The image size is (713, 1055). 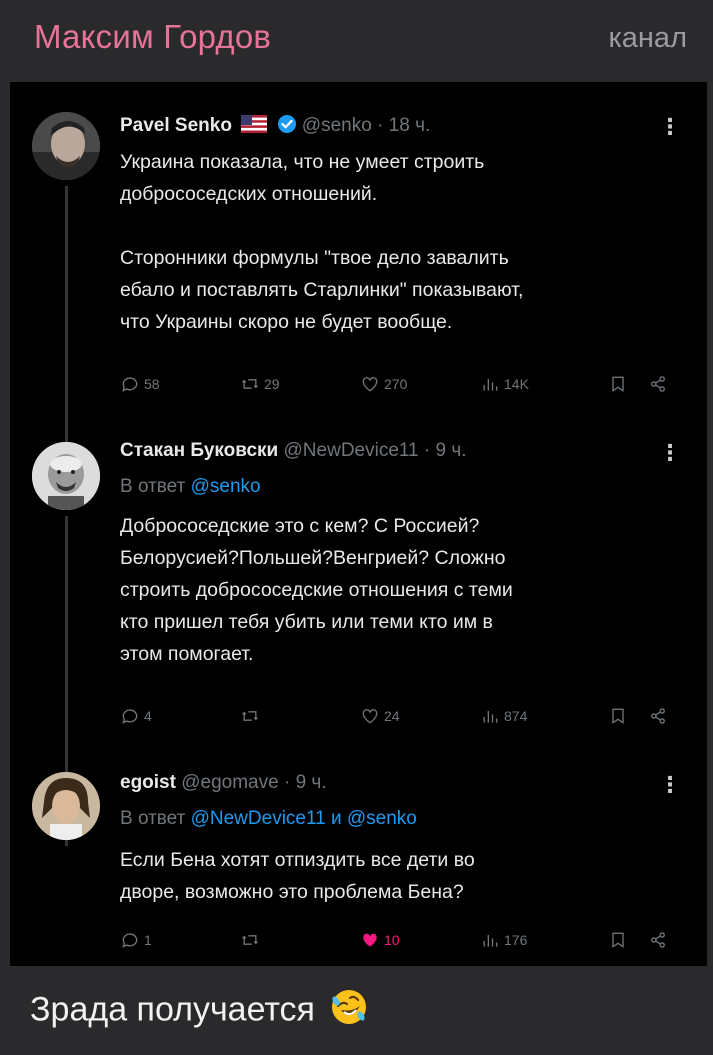 I want to click on reply-to-mentions: @NewDevice11 и @senko, so click(x=304, y=818).